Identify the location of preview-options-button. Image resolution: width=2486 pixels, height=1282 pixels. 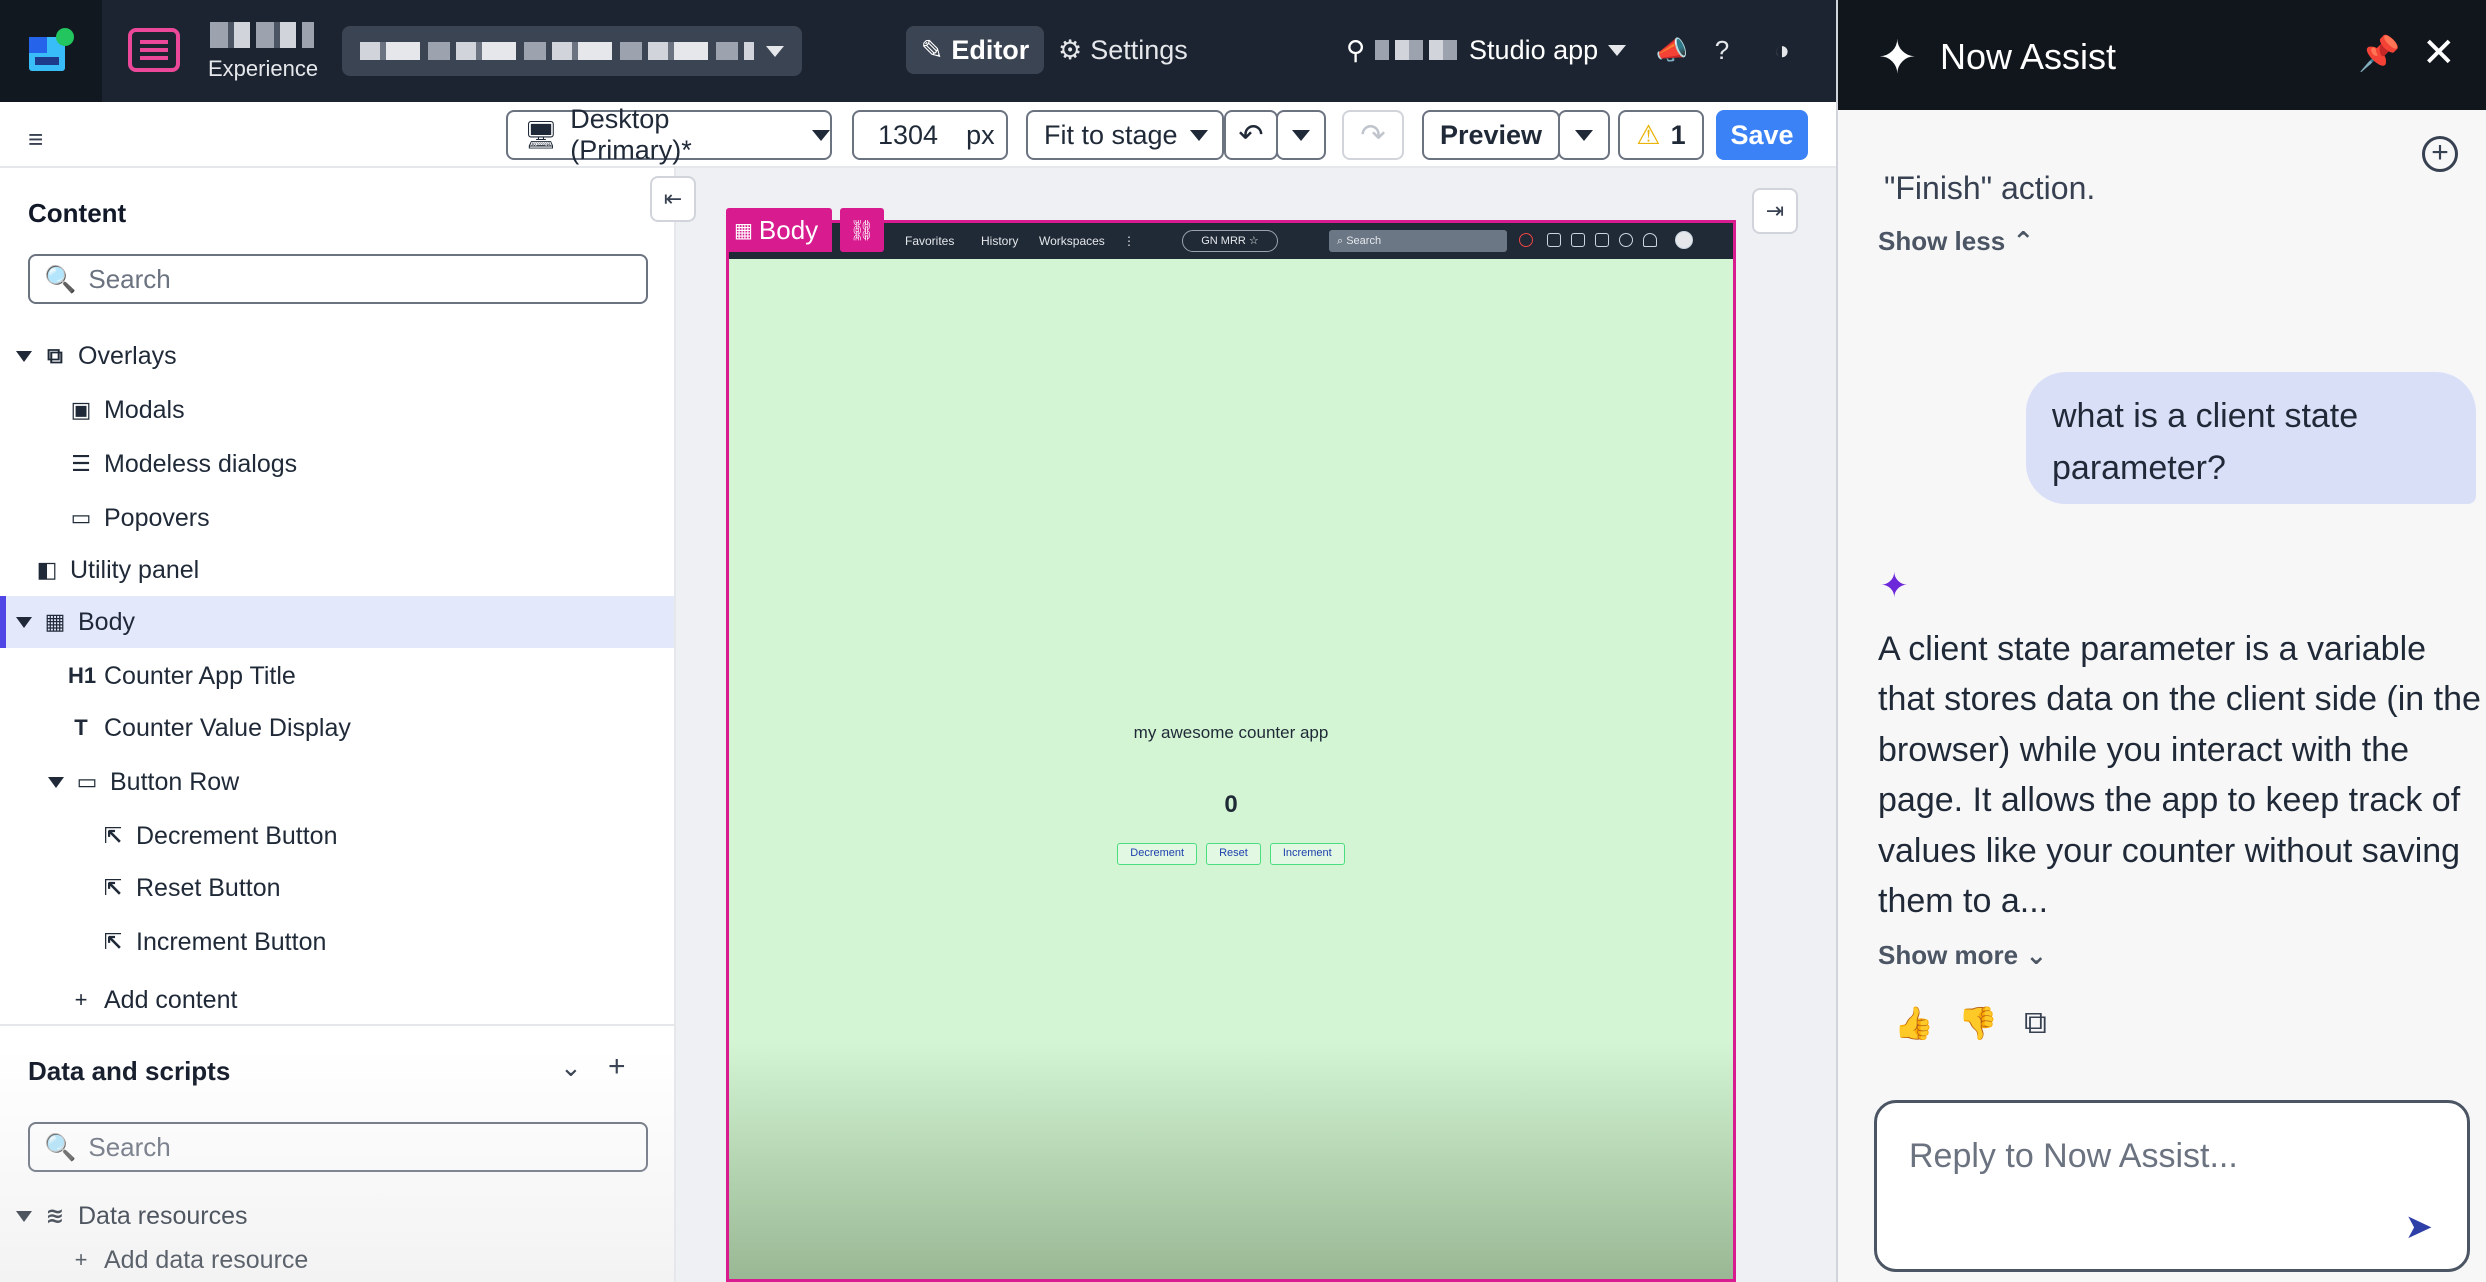
(1584, 135).